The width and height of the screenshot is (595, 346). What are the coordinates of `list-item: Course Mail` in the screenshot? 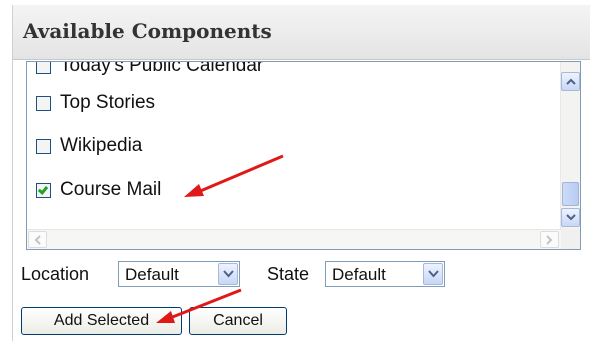 It's located at (294, 193).